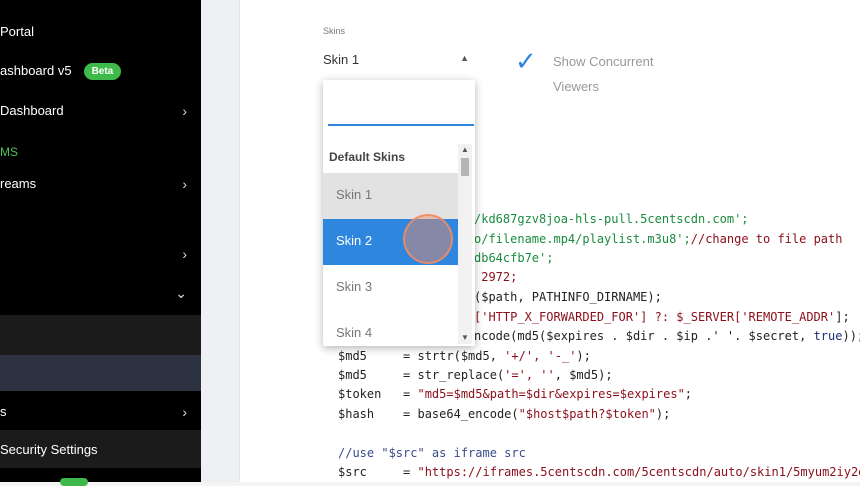  What do you see at coordinates (74, 482) in the screenshot?
I see `sidebar-toggle-pill` at bounding box center [74, 482].